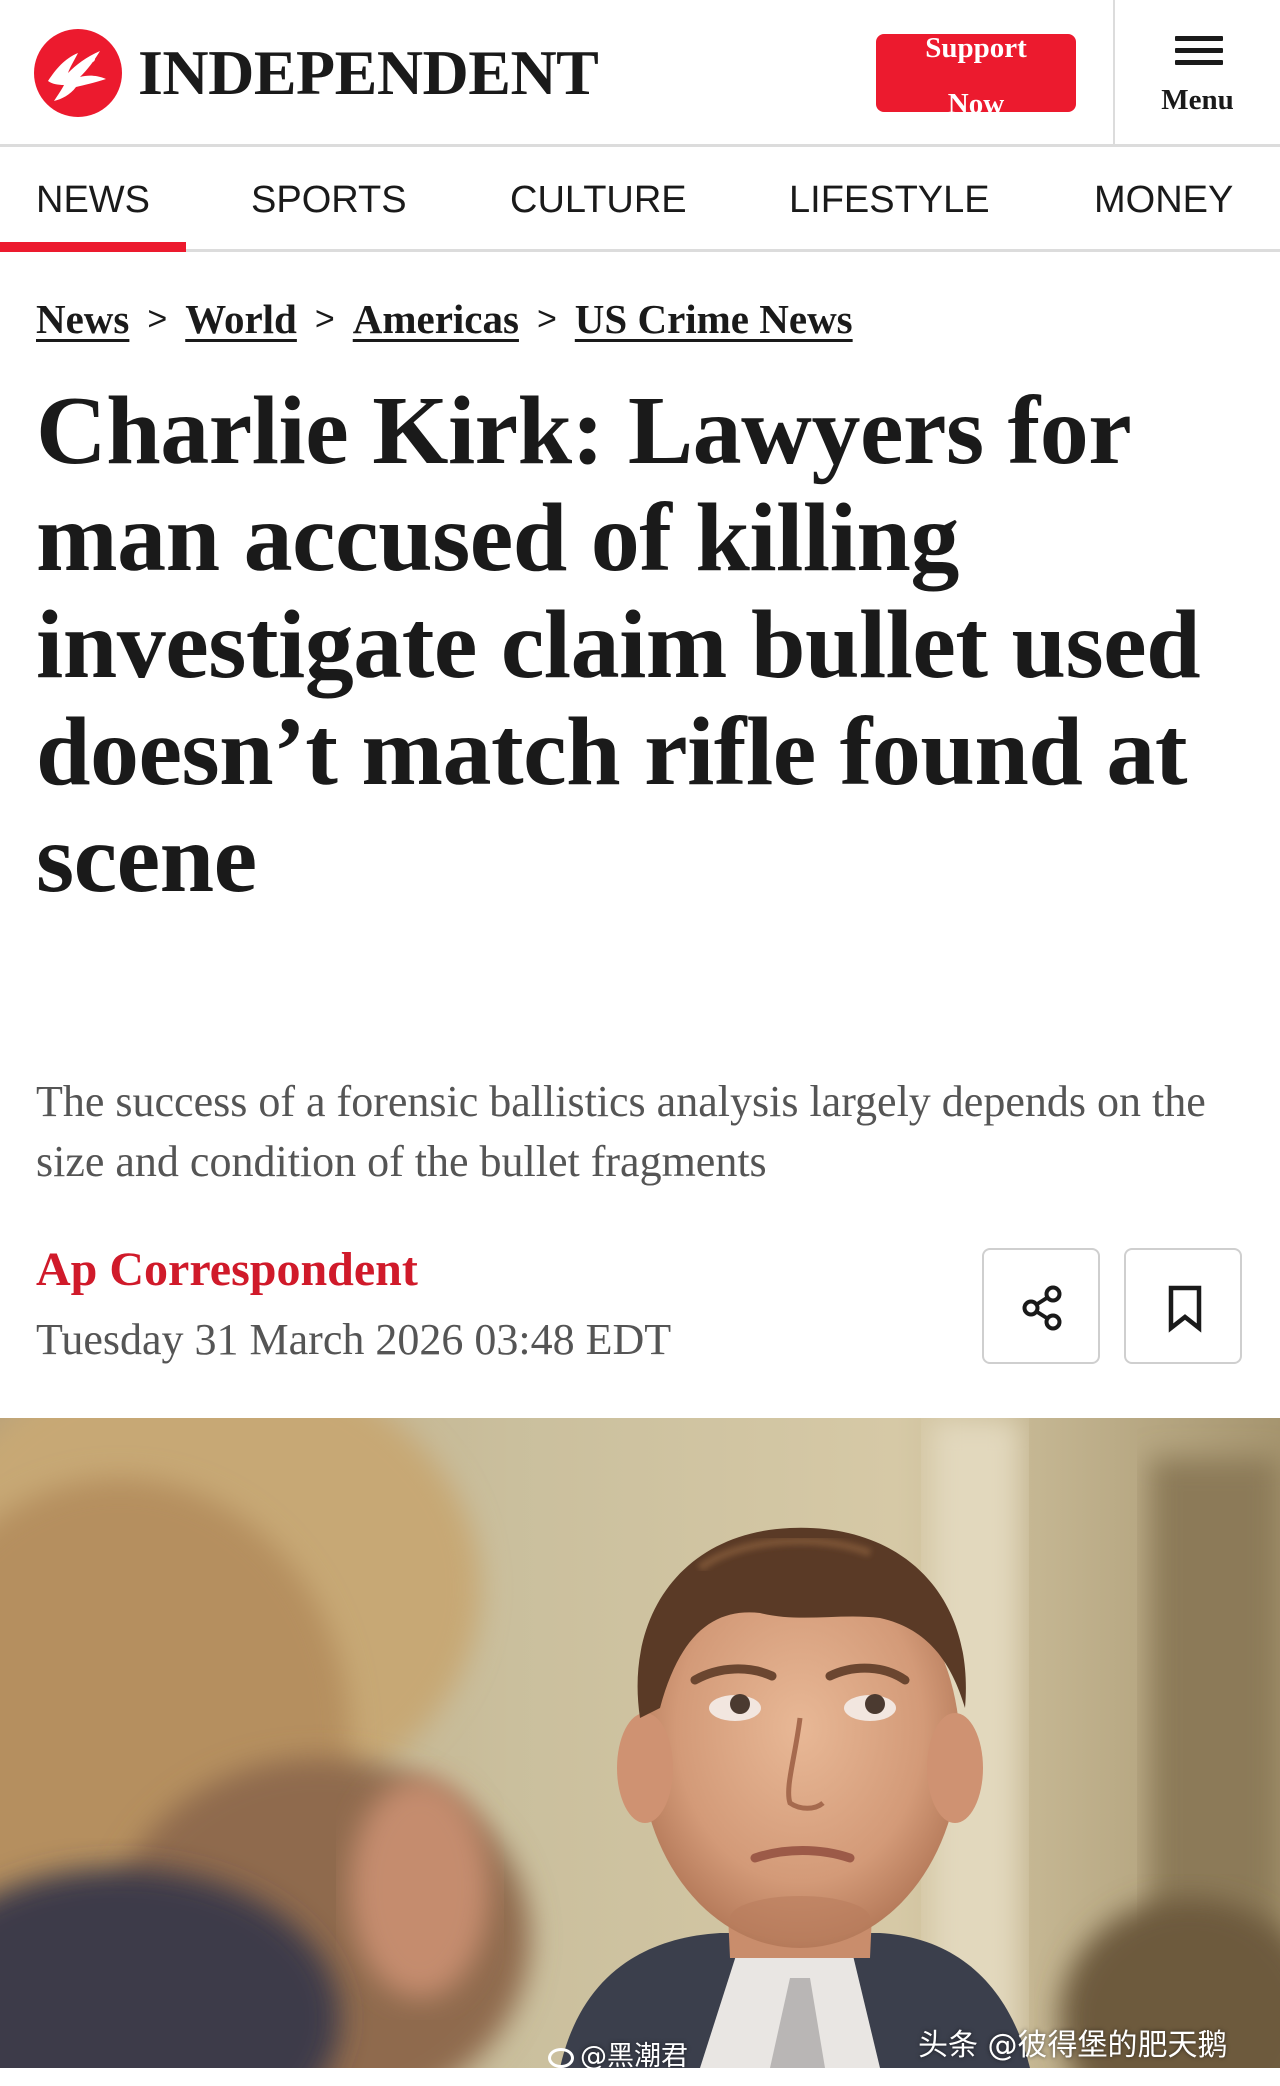 The width and height of the screenshot is (1280, 2086). I want to click on breadcrumb-world: World, so click(241, 319).